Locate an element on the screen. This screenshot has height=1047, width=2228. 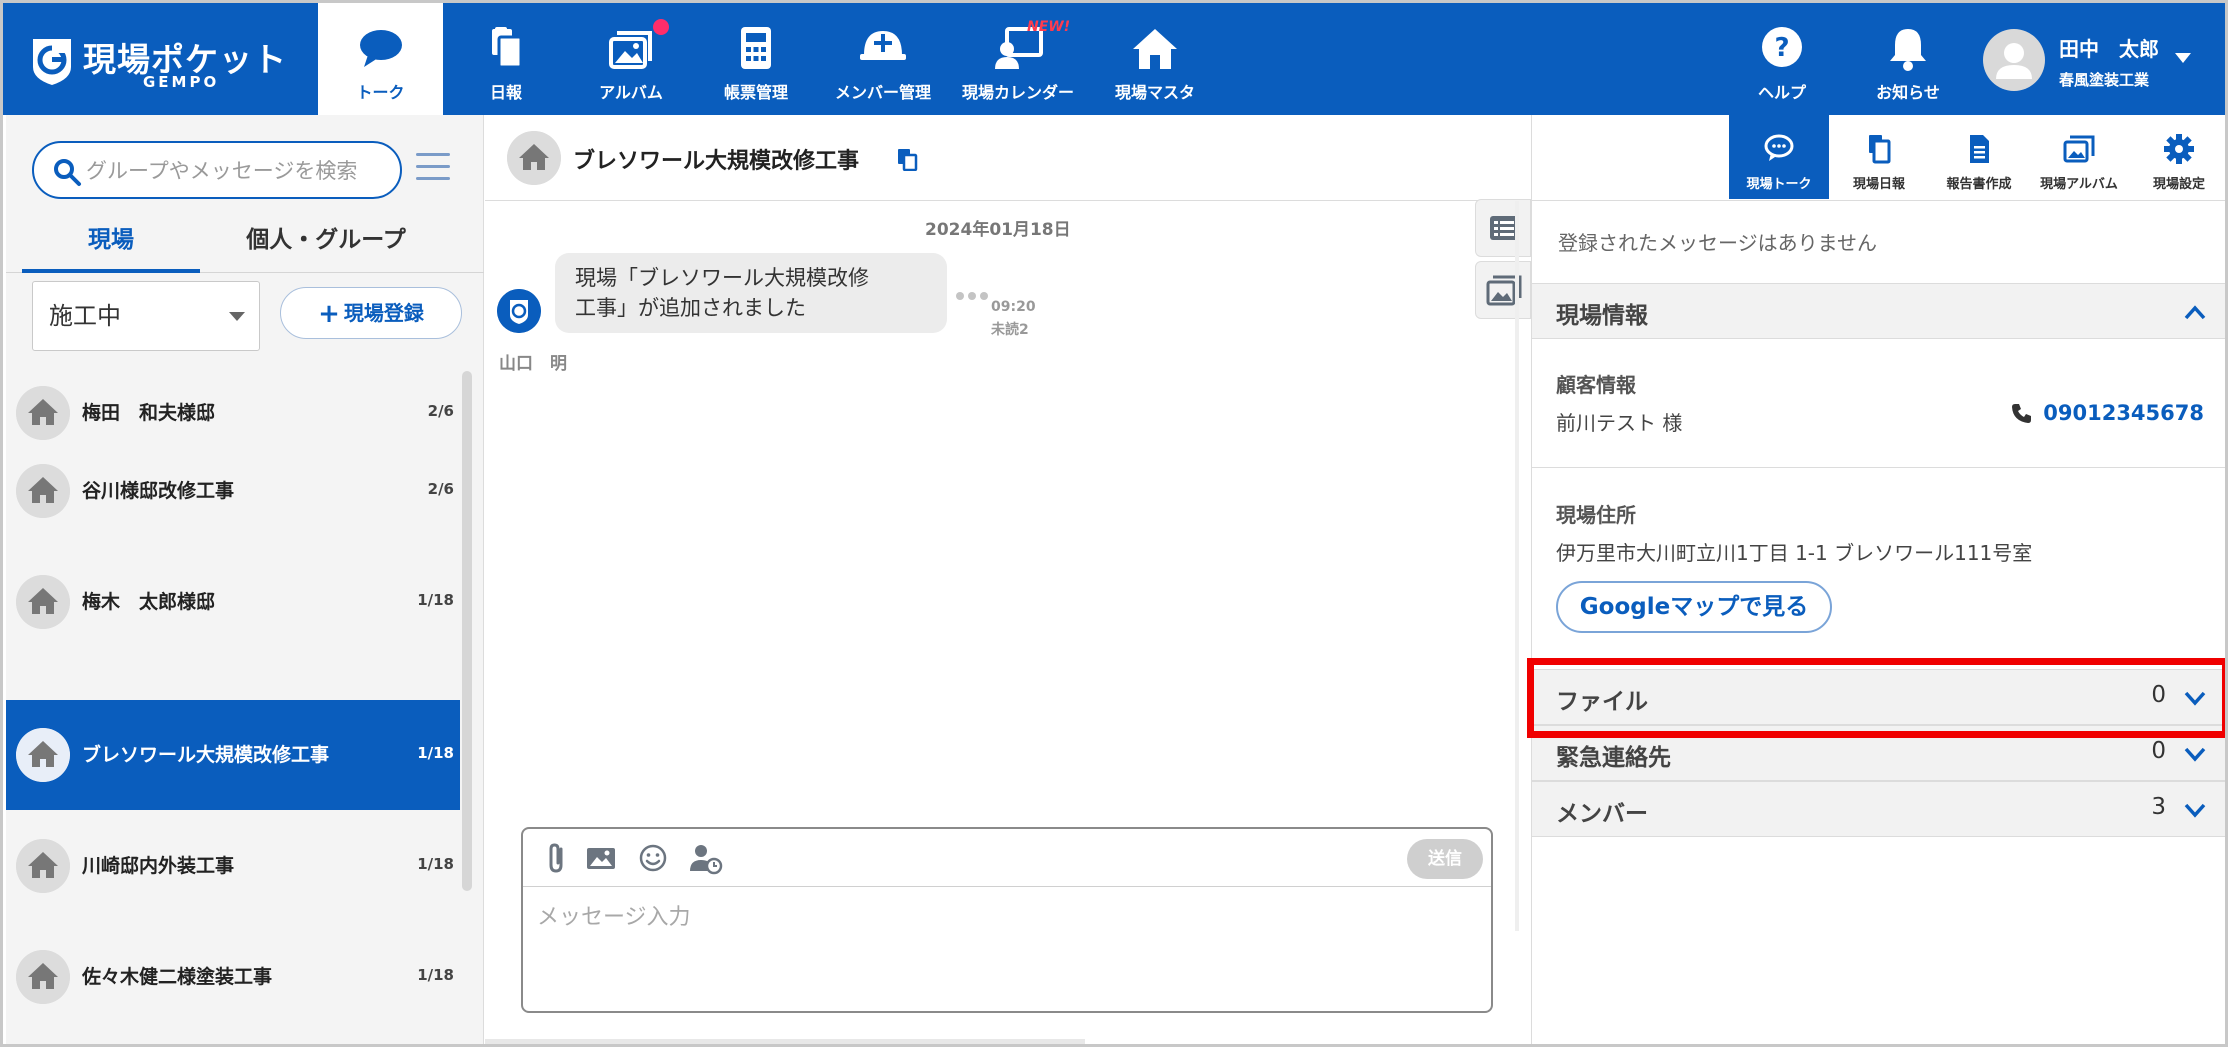
calculator-icon is located at coordinates (756, 48).